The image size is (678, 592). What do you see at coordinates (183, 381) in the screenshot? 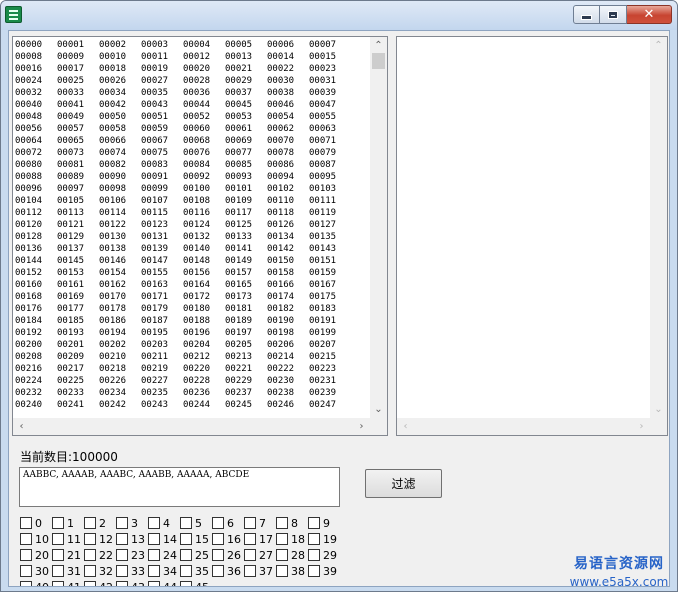
I see `list-item: 00224 00225 00226 00227 00228 00229 00230 00231` at bounding box center [183, 381].